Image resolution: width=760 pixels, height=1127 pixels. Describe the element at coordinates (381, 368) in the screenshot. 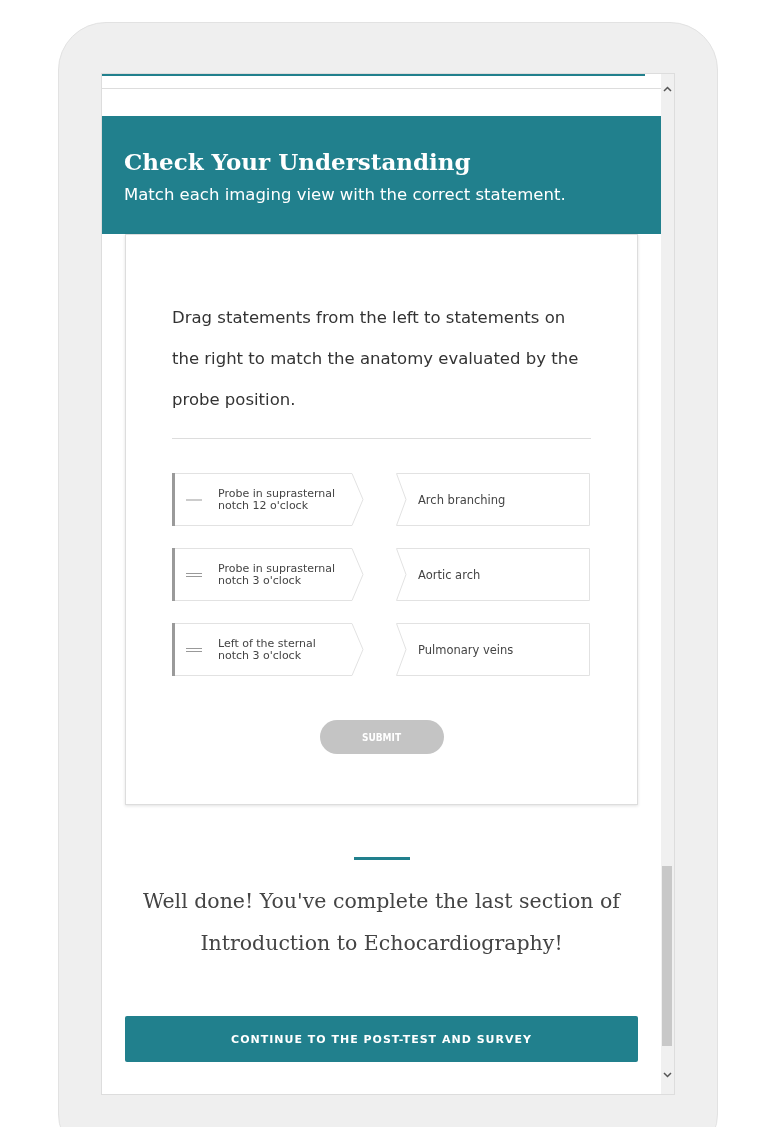

I see `question-prompt: Drag statements from the left to statements on the right to match the anatomy evaluated by the probe position.` at that location.